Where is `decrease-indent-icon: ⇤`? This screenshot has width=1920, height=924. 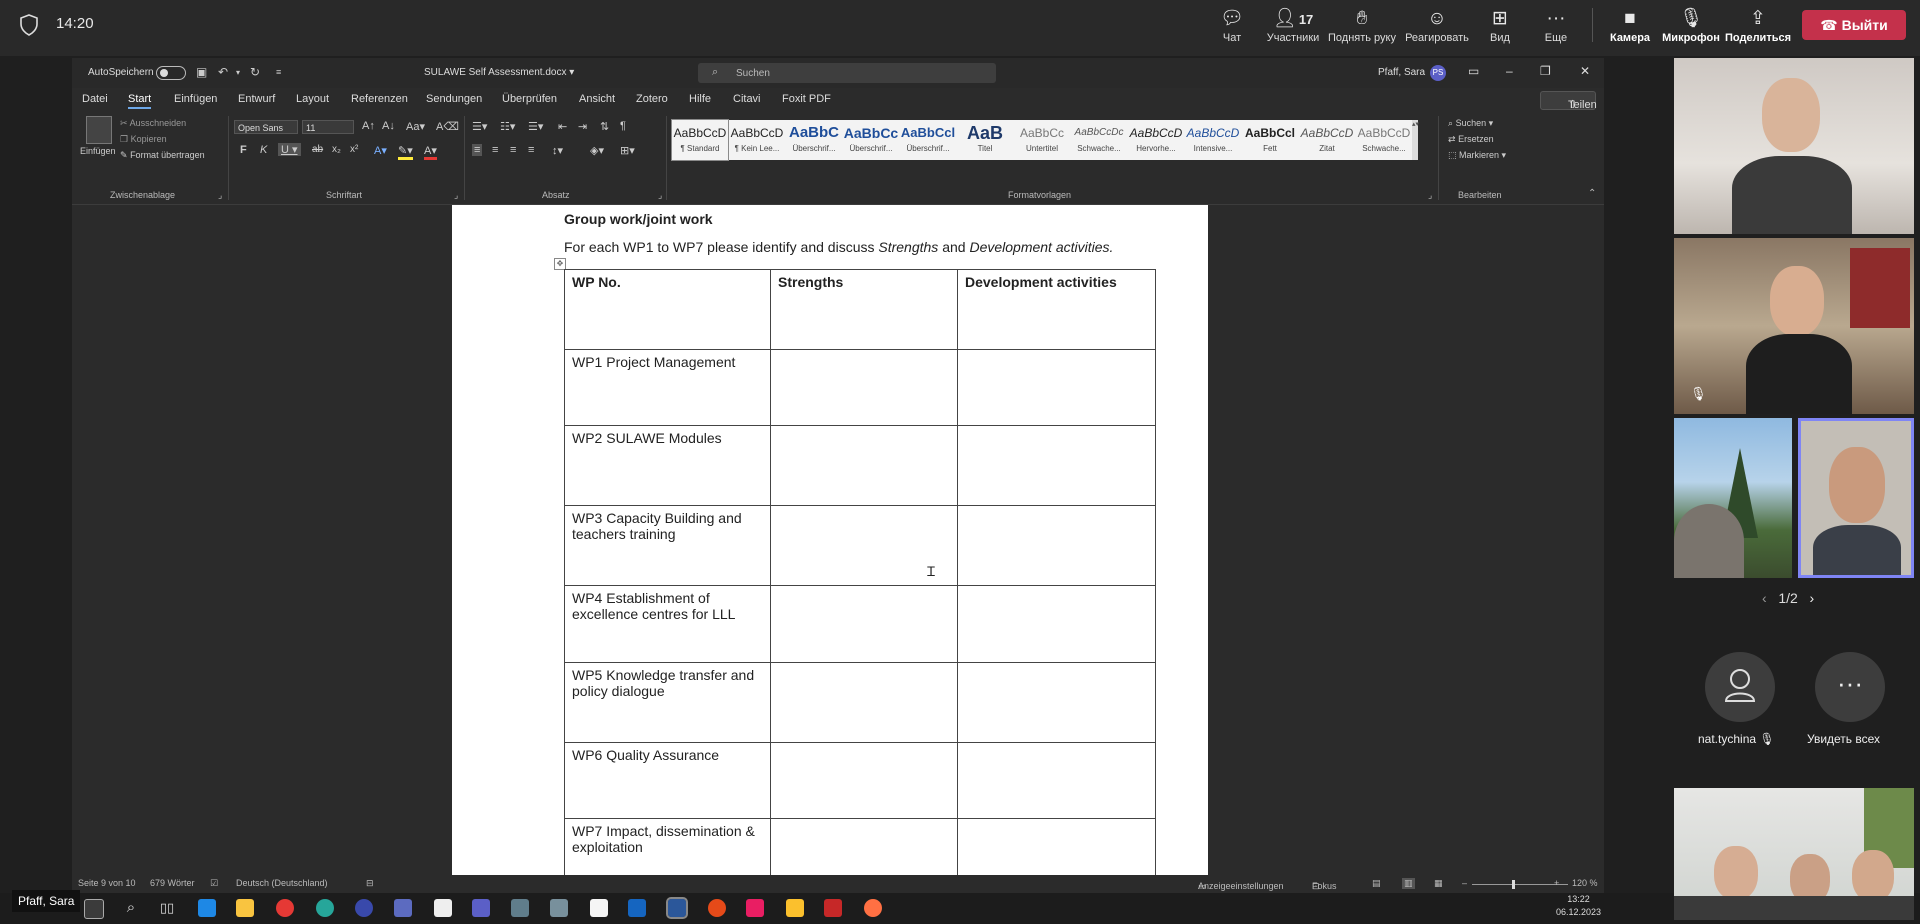
decrease-indent-icon: ⇤ is located at coordinates (562, 126).